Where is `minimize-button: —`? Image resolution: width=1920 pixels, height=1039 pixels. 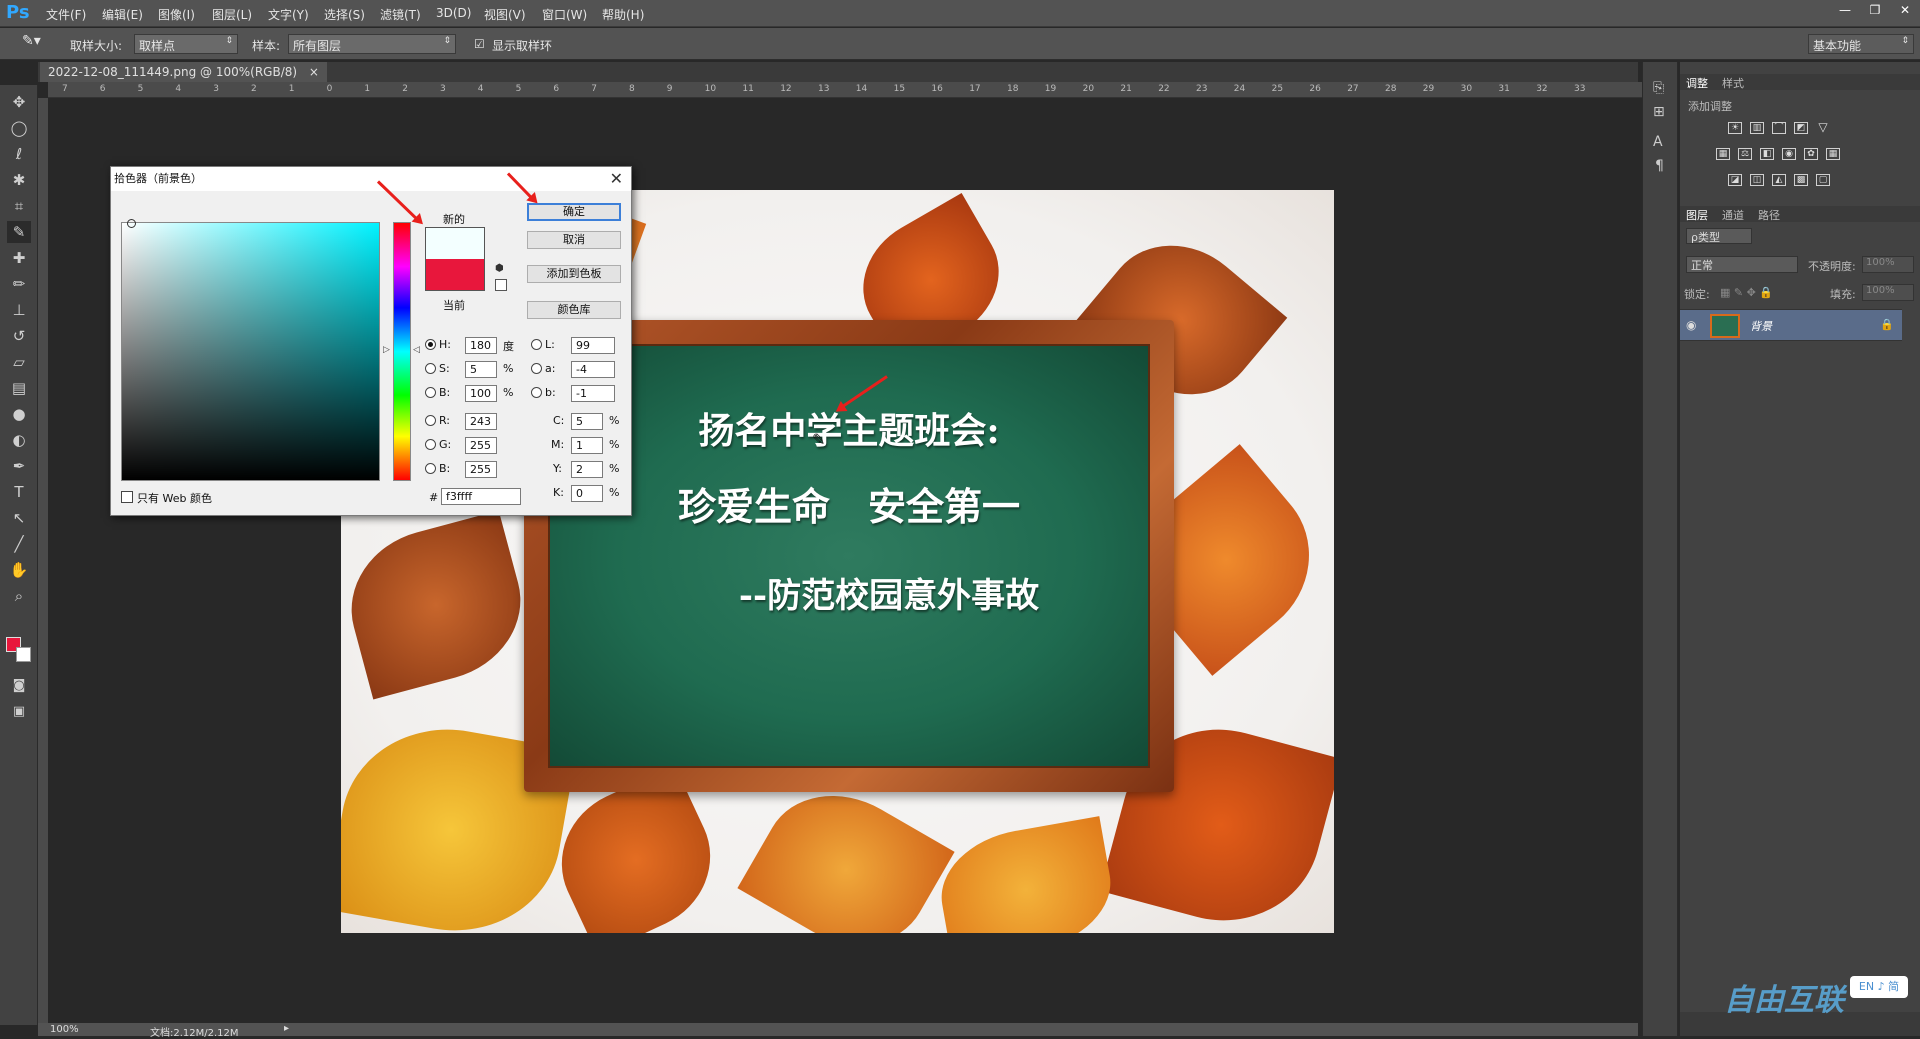
minimize-button: — is located at coordinates (1845, 10).